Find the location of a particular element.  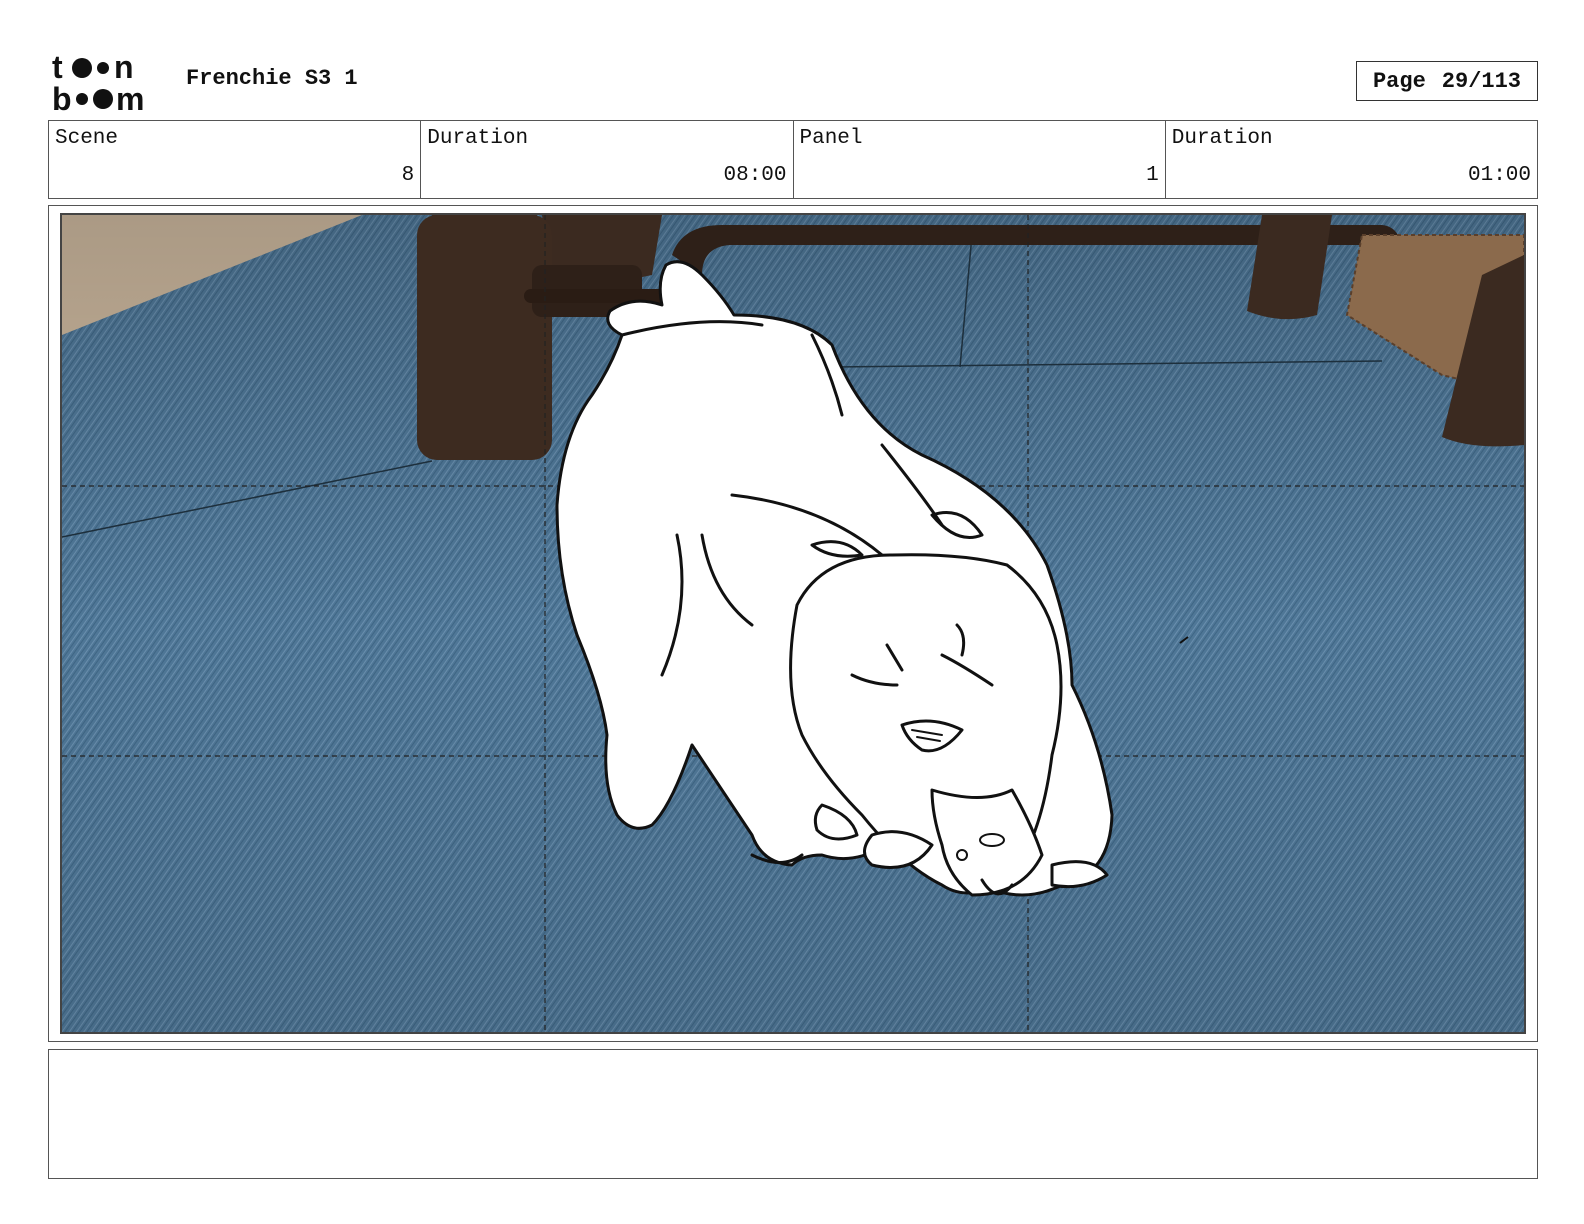

toon-boom-logo: t n b m is located at coordinates (98, 81).